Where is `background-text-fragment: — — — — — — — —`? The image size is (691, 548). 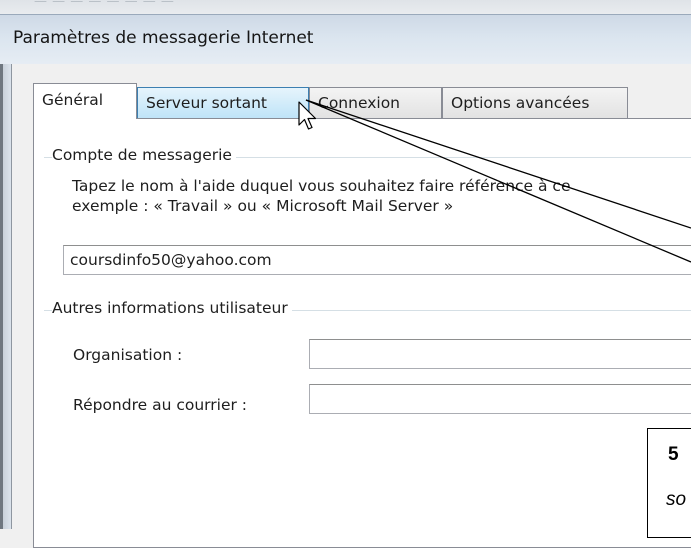 background-text-fragment: — — — — — — — — is located at coordinates (104, 4).